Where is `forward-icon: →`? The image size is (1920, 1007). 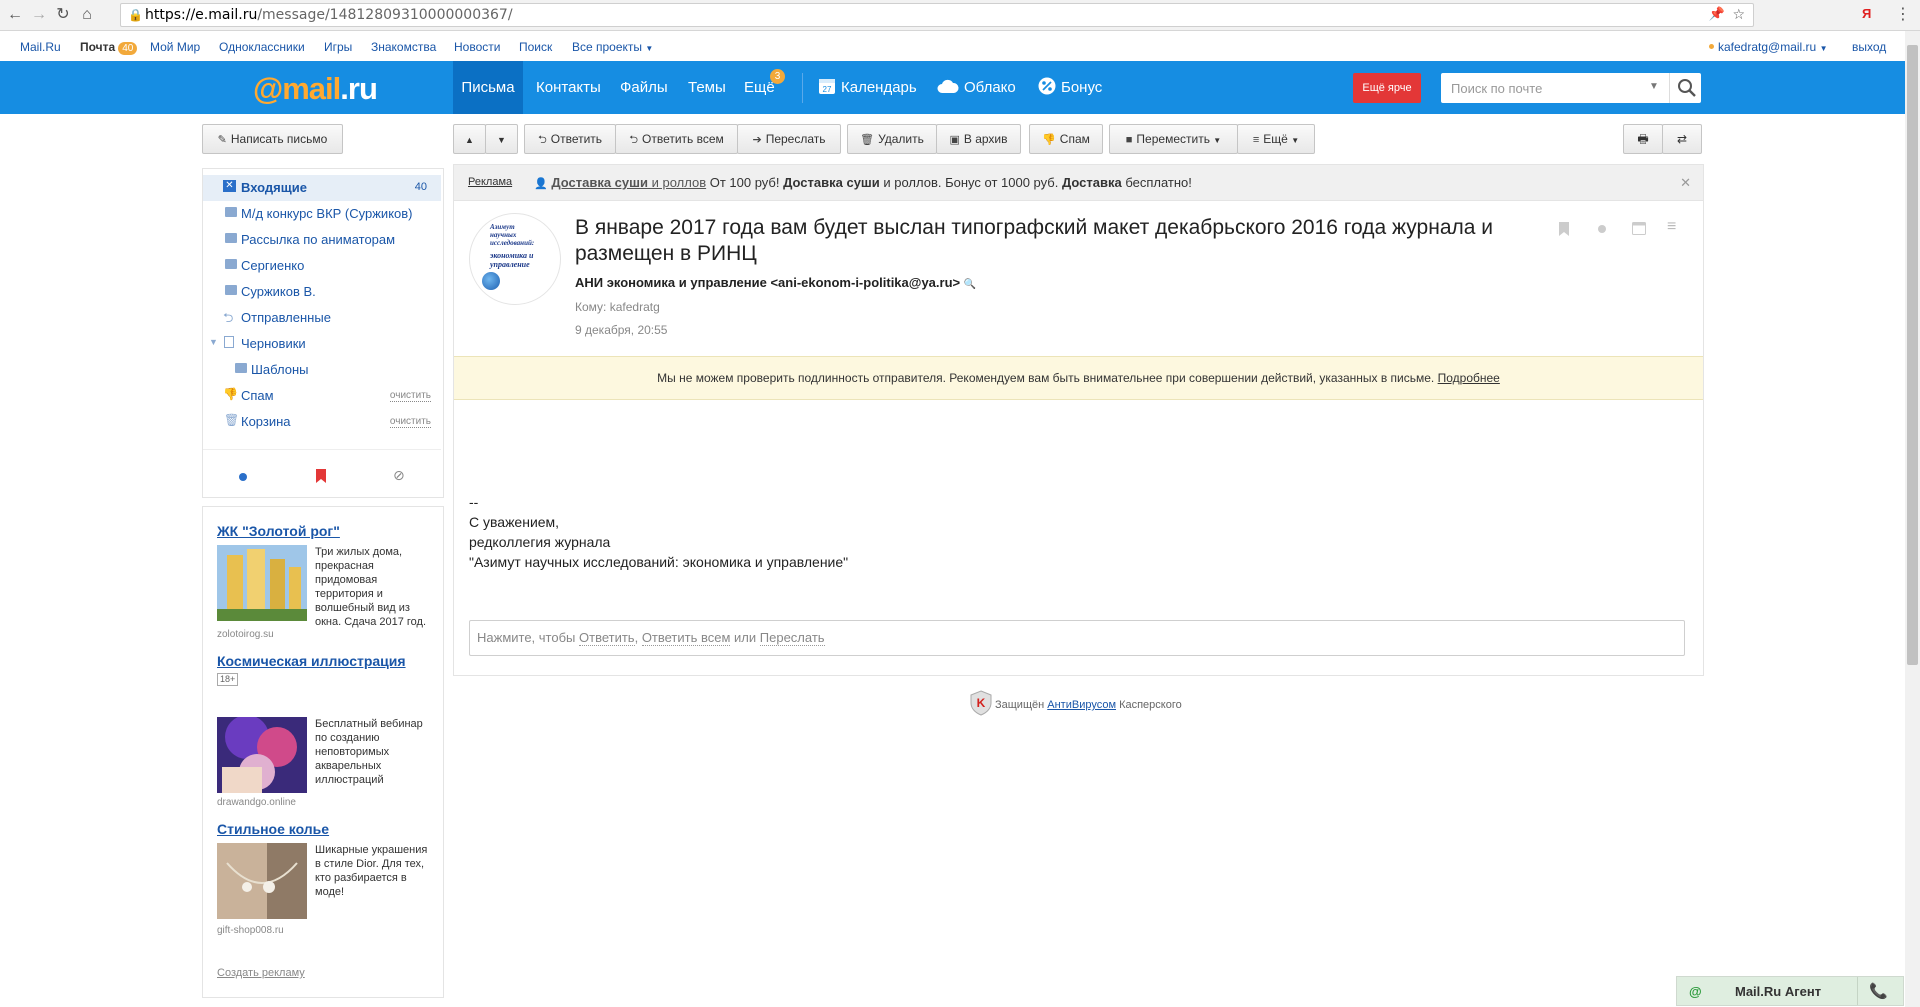 forward-icon: → is located at coordinates (39, 15).